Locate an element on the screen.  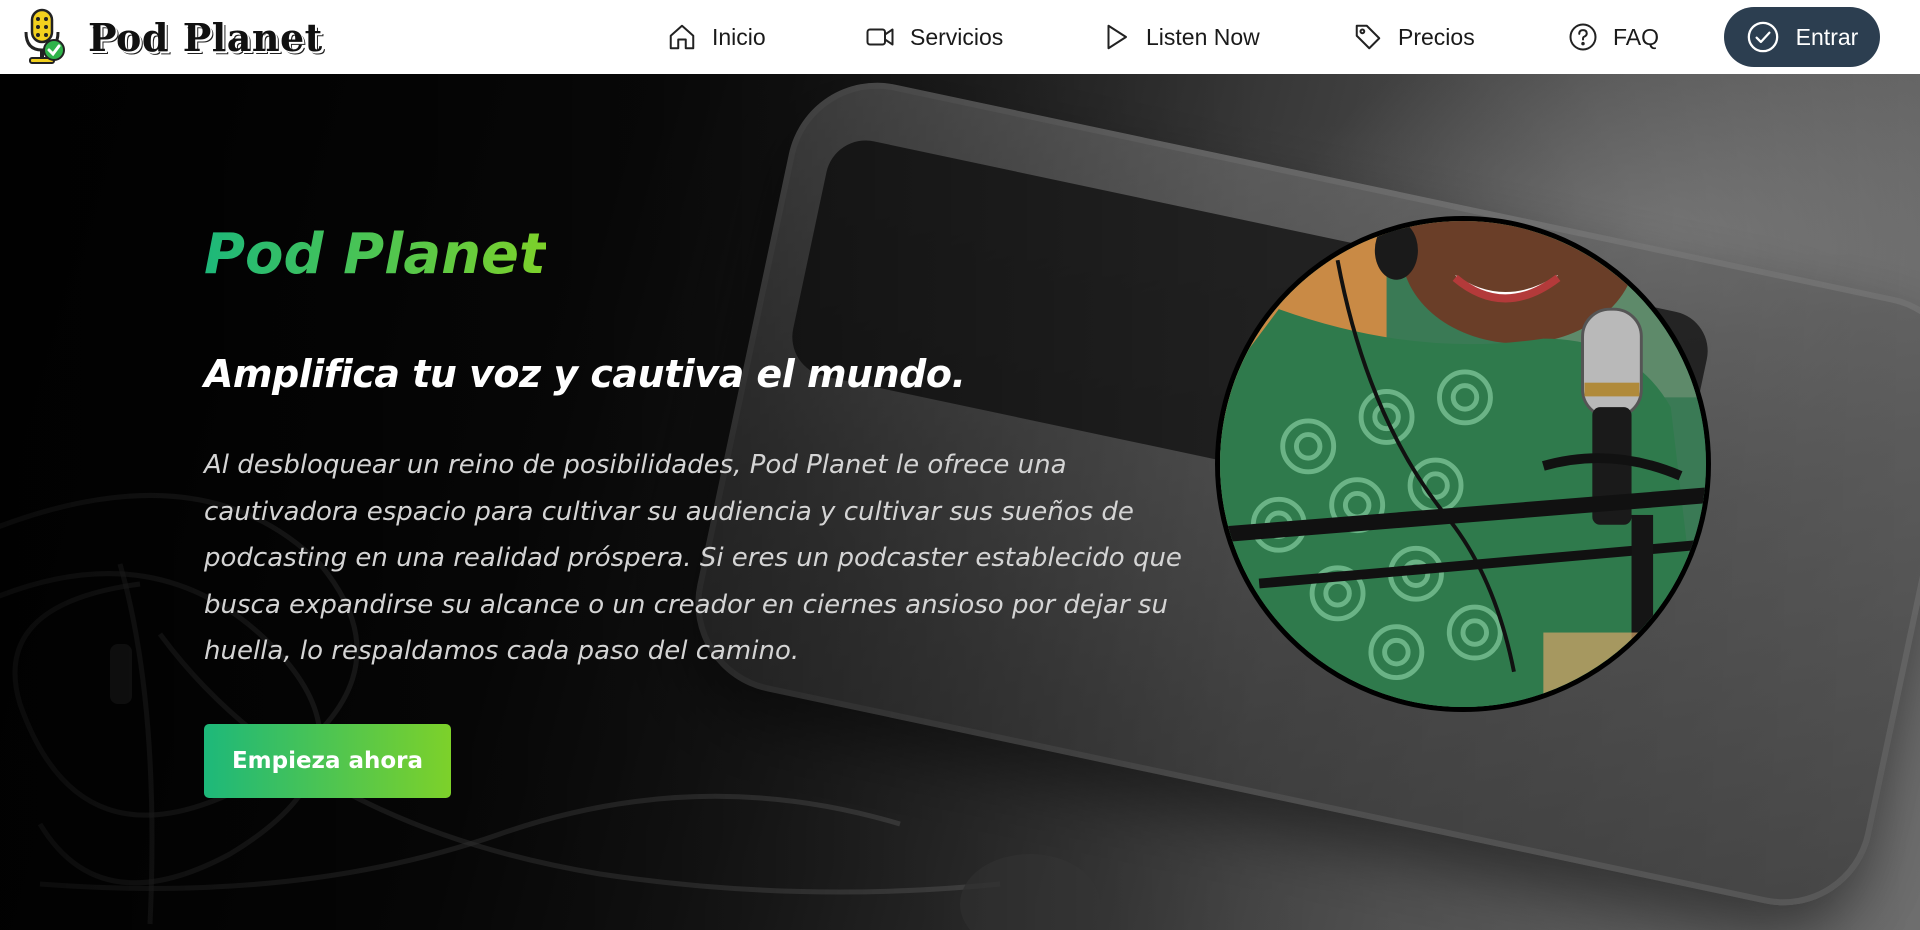
nav-item-inicio: Inicio is located at coordinates (765, 37).